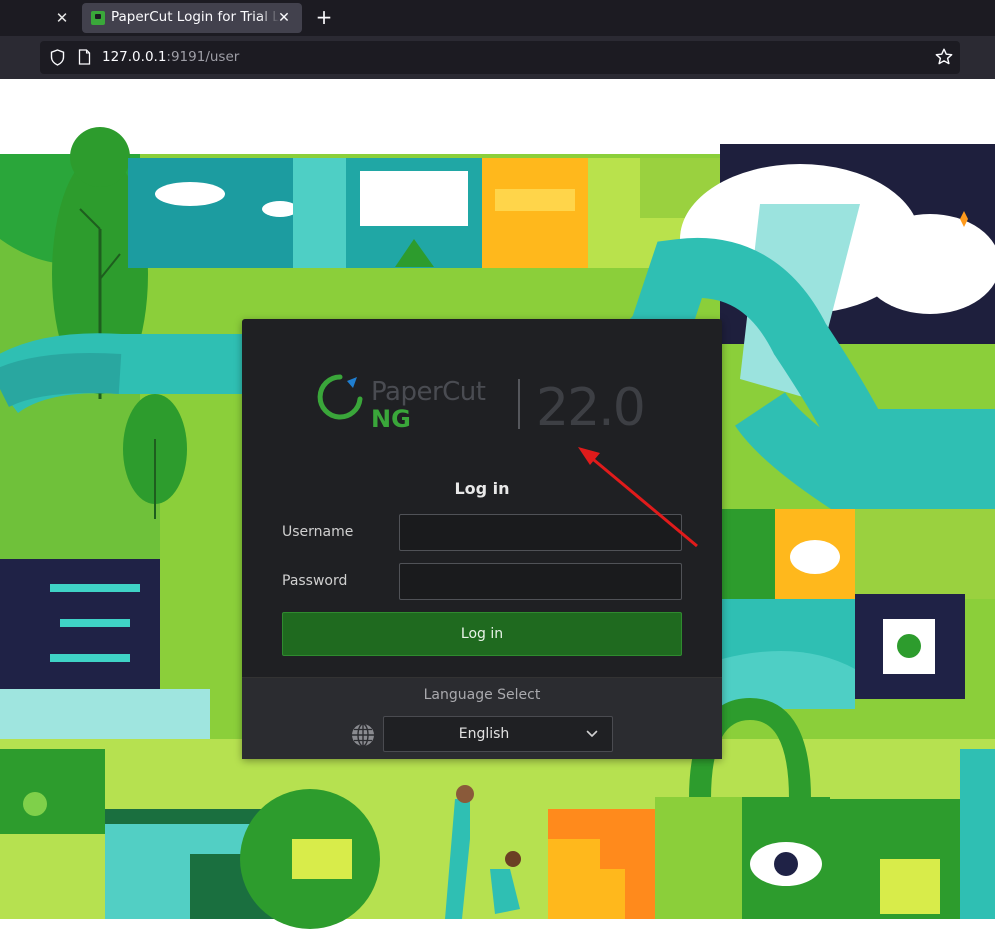 The image size is (995, 948). What do you see at coordinates (284, 18) in the screenshot?
I see `tab-close-icon: ✕` at bounding box center [284, 18].